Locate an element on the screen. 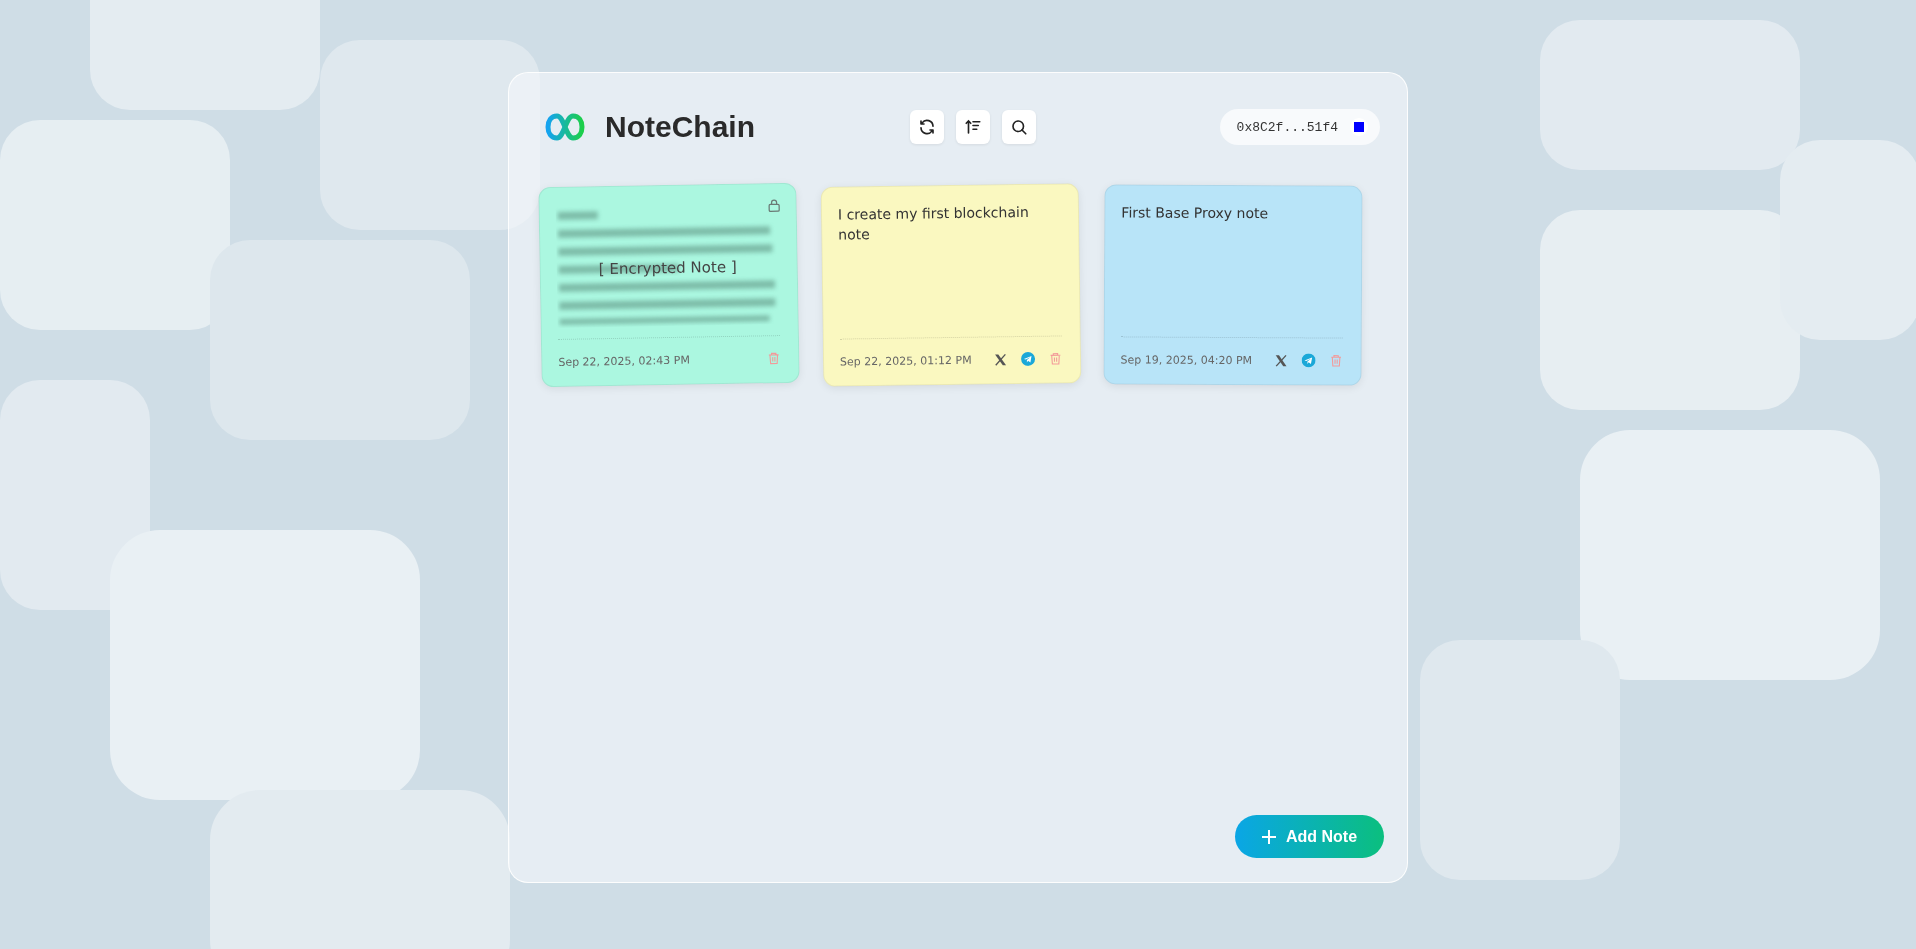 This screenshot has height=949, width=1916. logo-icon is located at coordinates (565, 127).